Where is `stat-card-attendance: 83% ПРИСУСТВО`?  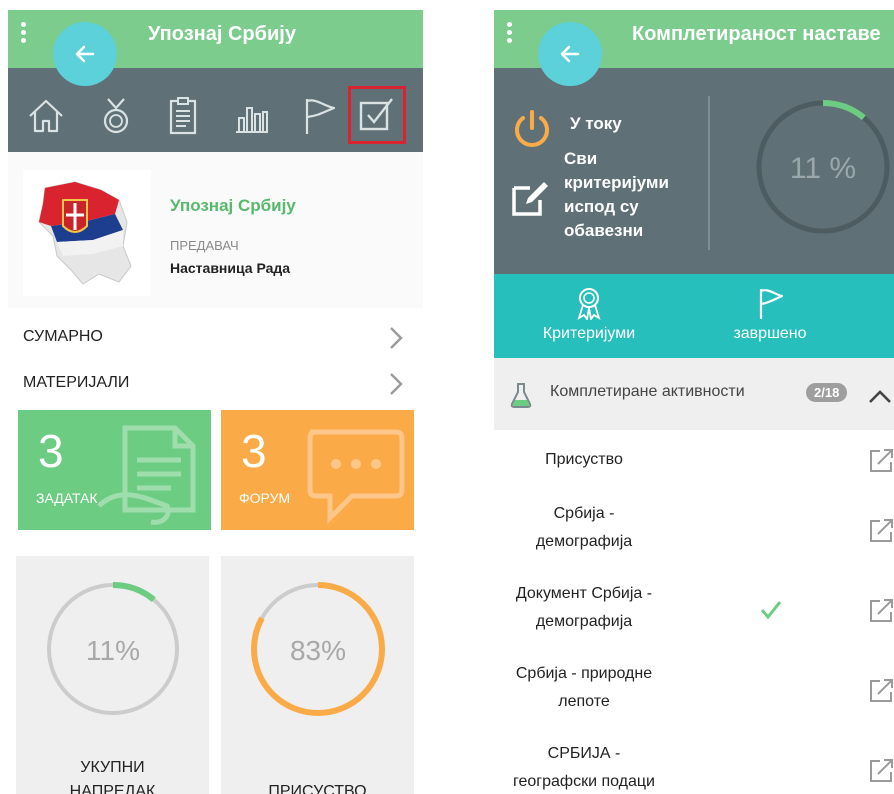
stat-card-attendance: 83% ПРИСУСТВО is located at coordinates (317, 675).